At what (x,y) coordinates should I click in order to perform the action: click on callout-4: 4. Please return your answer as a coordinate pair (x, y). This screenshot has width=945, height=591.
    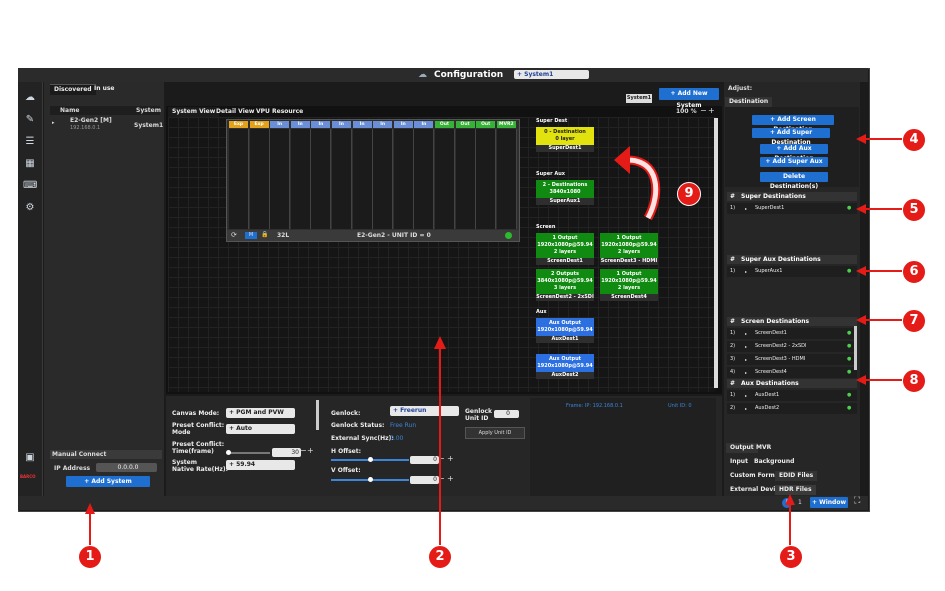
    Looking at the image, I should click on (914, 140).